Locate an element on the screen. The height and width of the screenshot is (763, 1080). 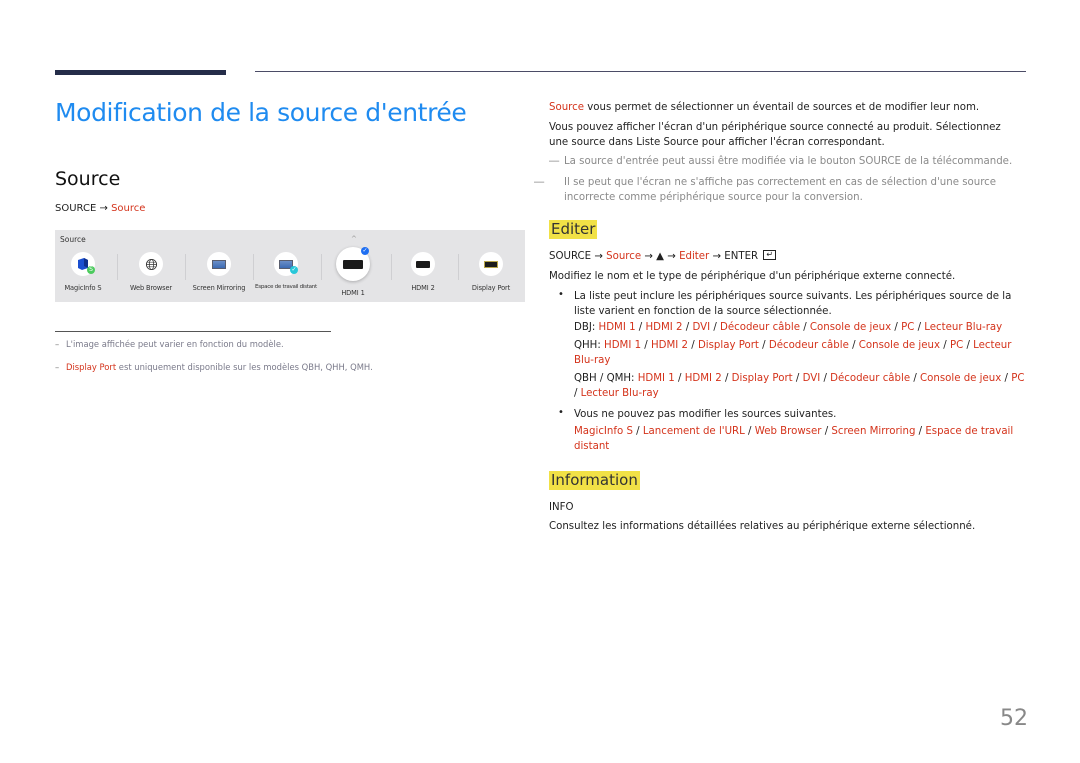
source-item-hdmi2: HDMI 2 is located at coordinates (423, 276).